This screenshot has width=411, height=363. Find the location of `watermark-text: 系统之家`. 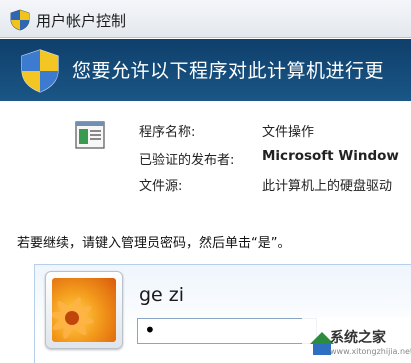

watermark-text: 系统之家 is located at coordinates (358, 338).